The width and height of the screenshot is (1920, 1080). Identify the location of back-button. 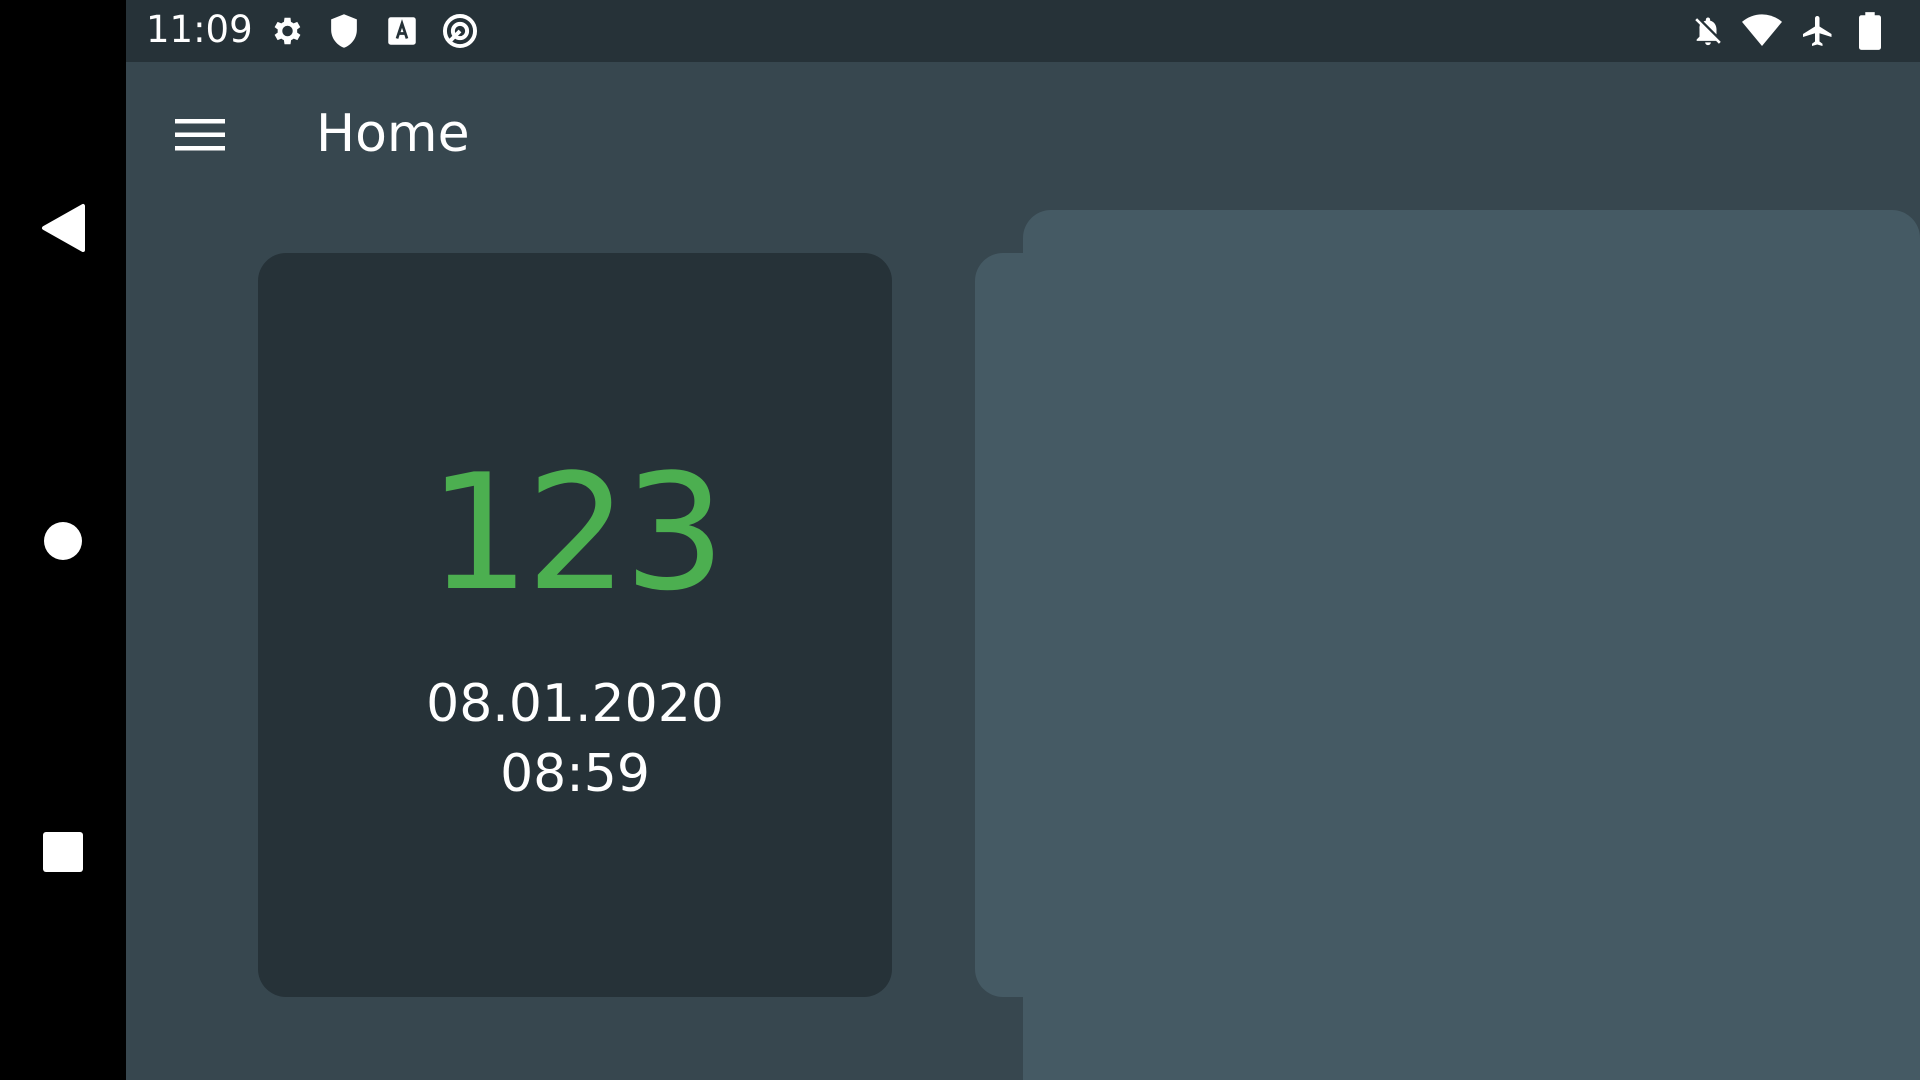
(63, 228).